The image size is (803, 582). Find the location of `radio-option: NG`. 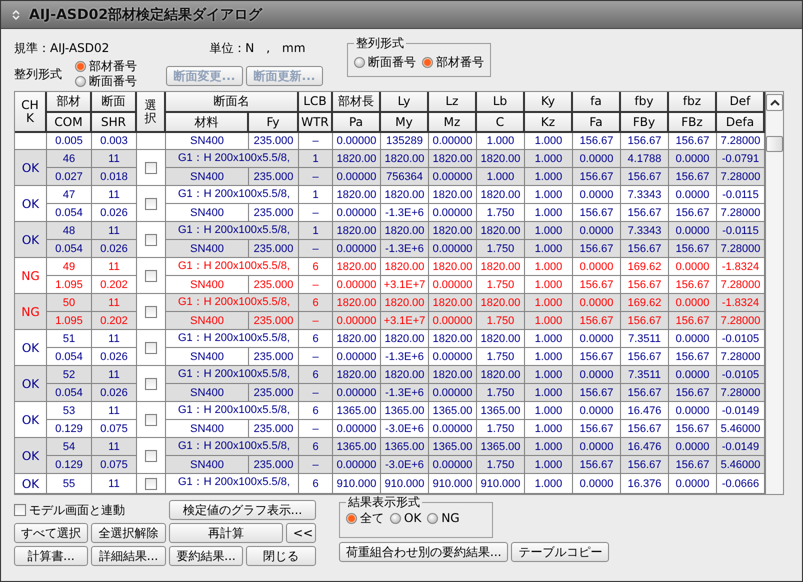

radio-option: NG is located at coordinates (443, 518).